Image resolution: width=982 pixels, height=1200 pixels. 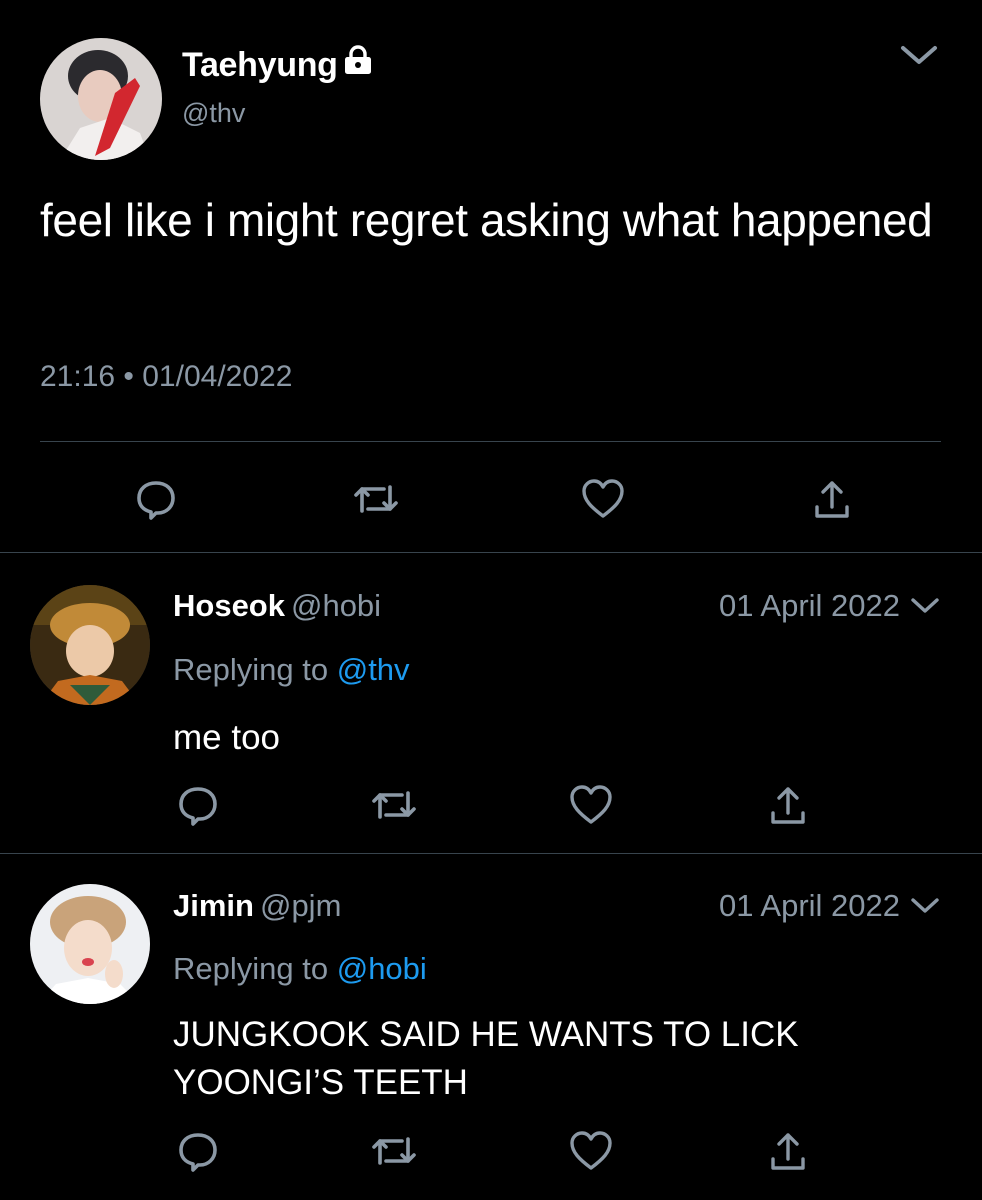 I want to click on reply-text: me too, so click(x=226, y=737).